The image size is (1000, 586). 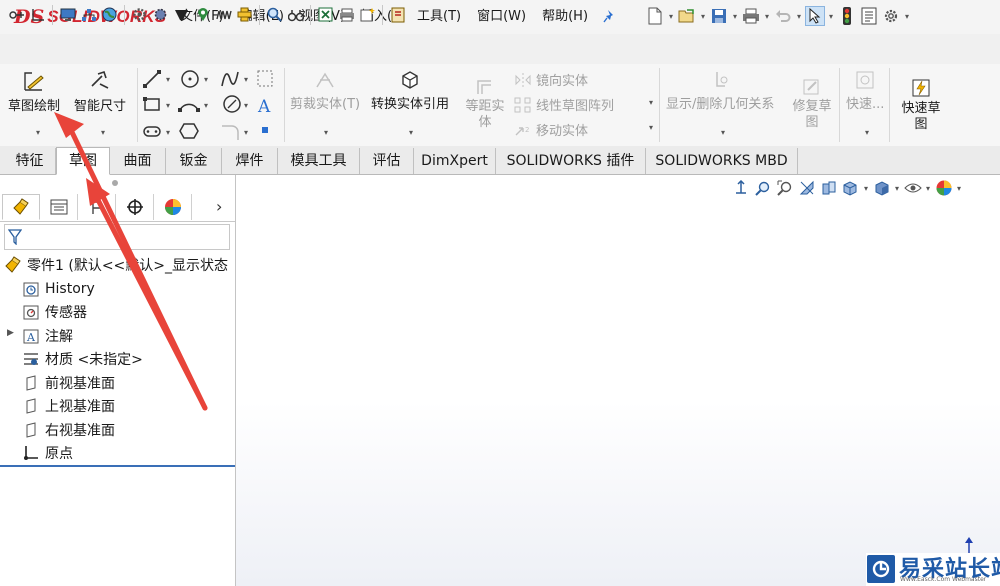 I want to click on convert-entities-button: 转换实体引用, so click(x=410, y=91).